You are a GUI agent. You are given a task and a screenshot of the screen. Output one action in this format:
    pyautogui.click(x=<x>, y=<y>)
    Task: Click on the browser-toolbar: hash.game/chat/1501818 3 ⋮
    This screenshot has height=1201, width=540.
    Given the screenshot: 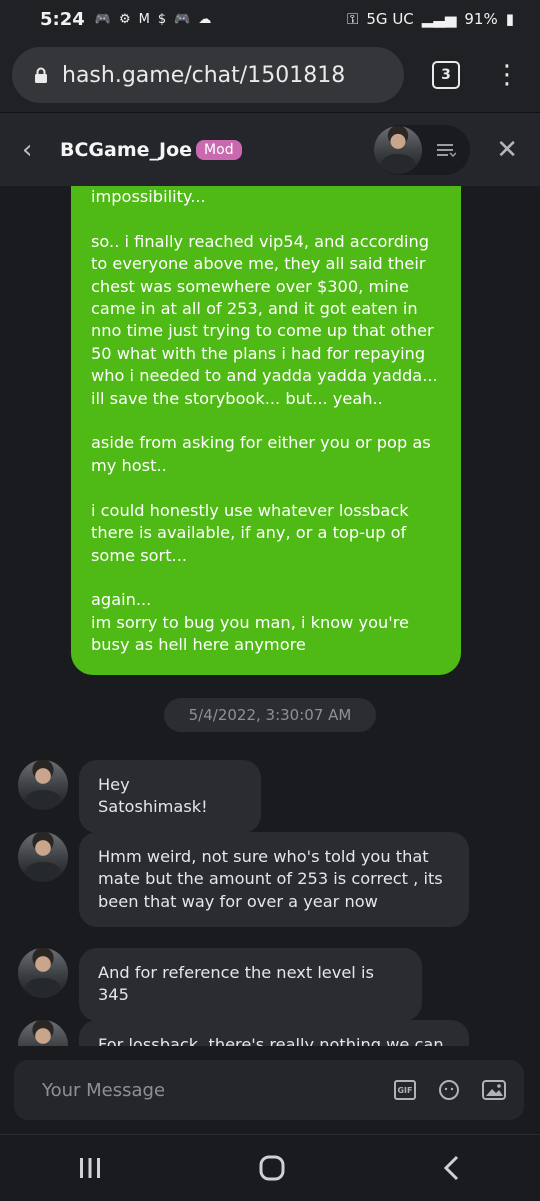 What is the action you would take?
    pyautogui.click(x=270, y=75)
    